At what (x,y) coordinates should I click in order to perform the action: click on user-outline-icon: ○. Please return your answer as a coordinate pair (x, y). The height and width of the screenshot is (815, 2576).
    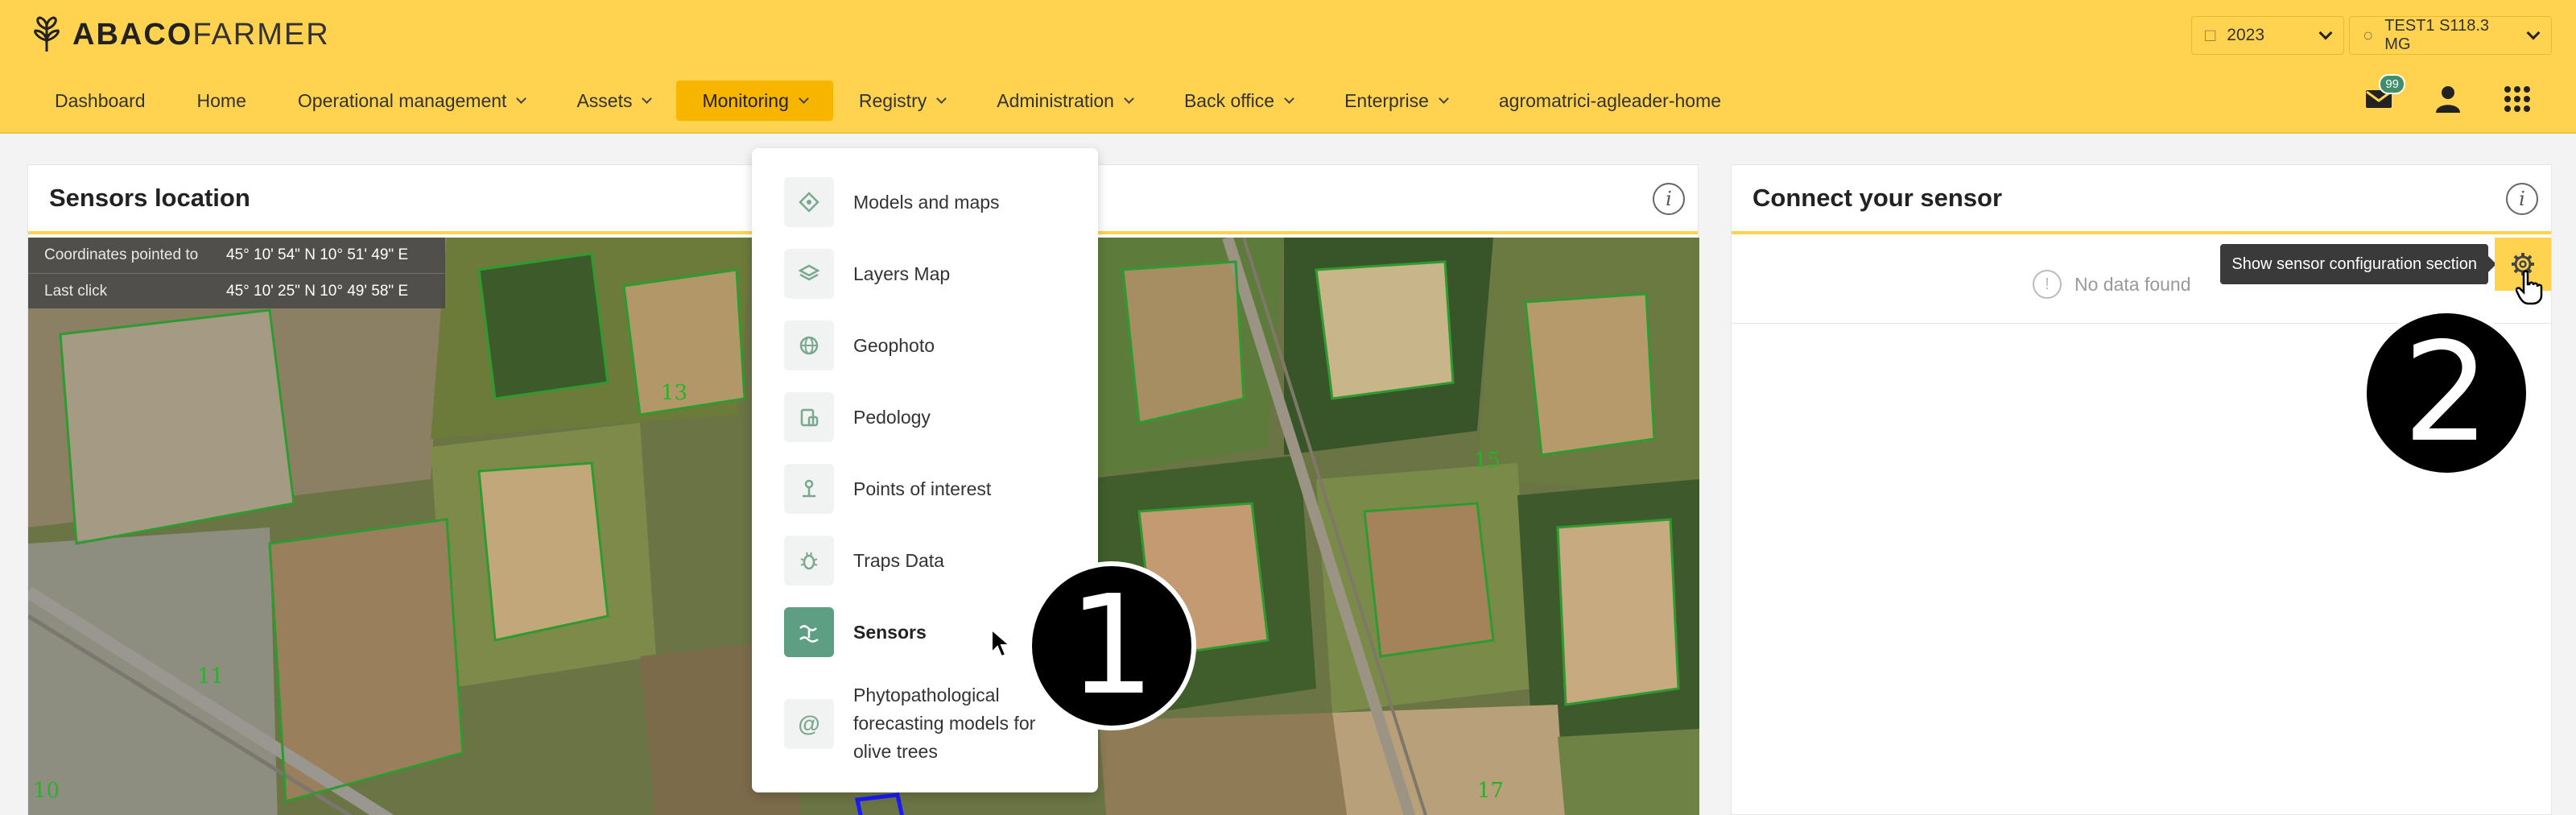
    Looking at the image, I should click on (2368, 35).